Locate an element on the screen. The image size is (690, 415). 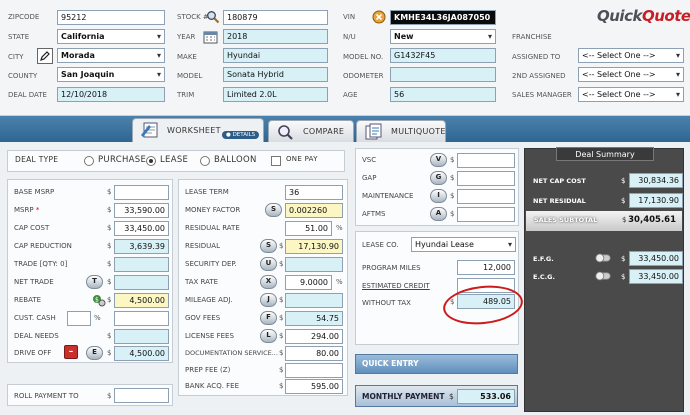
residual-rate-field: 51.00 is located at coordinates (308, 228).